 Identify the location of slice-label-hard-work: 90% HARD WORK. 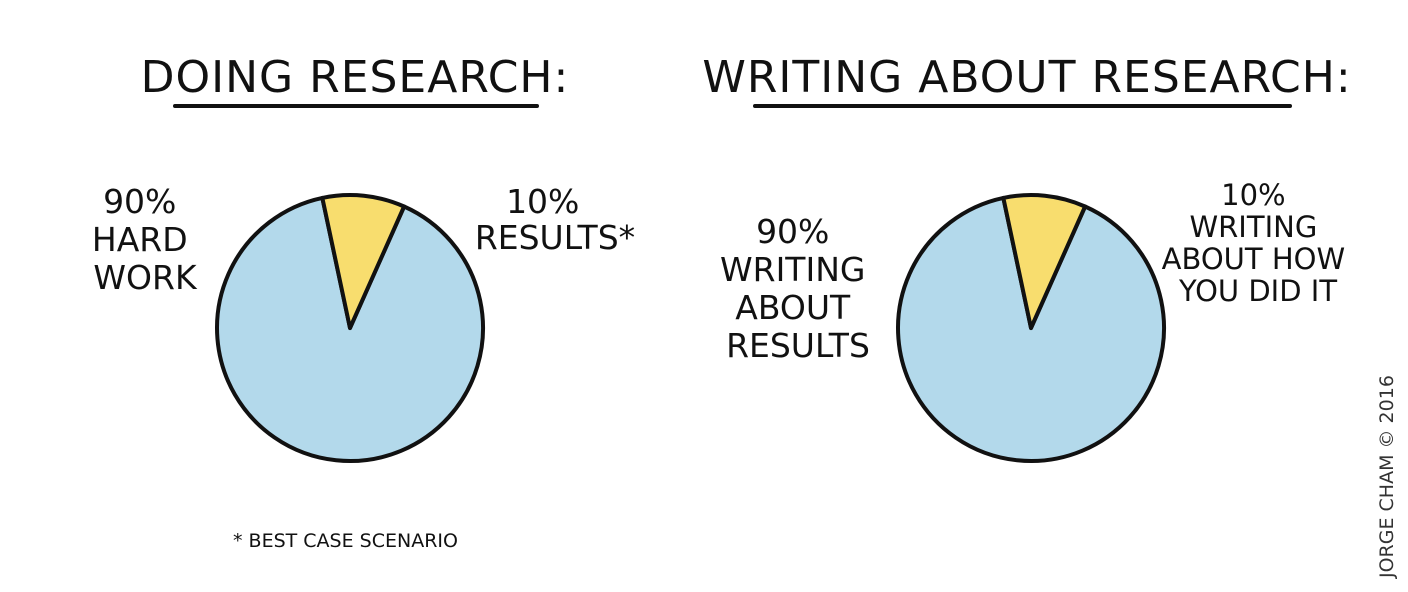
(145, 239).